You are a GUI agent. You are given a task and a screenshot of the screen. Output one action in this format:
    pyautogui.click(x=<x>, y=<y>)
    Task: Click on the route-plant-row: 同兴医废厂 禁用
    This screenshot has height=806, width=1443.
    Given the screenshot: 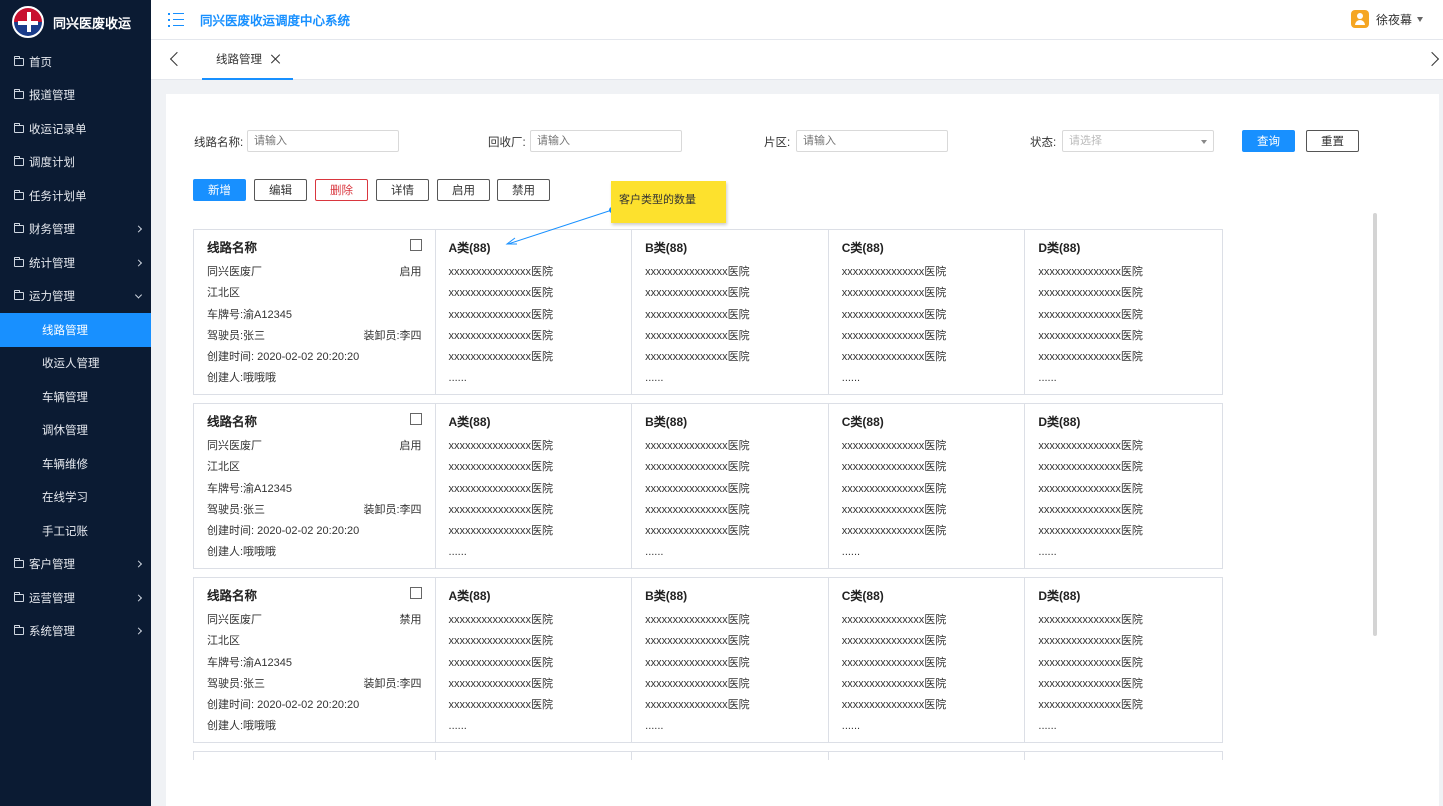 What is the action you would take?
    pyautogui.click(x=314, y=620)
    